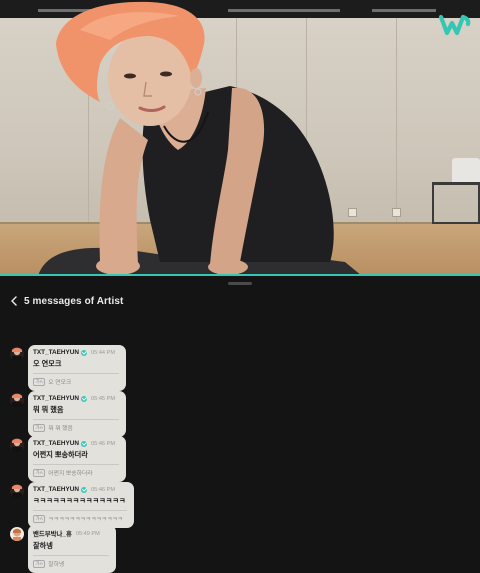 The width and height of the screenshot is (480, 573). Describe the element at coordinates (240, 283) in the screenshot. I see `panel-drag-handle` at that location.